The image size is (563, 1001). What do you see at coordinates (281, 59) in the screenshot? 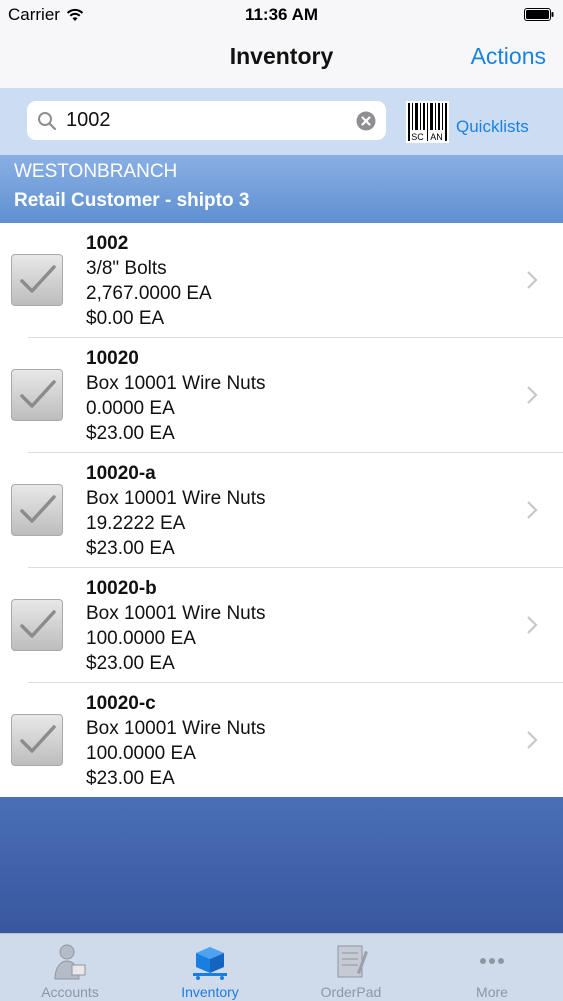
I see `navigation-bar: Inventory Actions` at bounding box center [281, 59].